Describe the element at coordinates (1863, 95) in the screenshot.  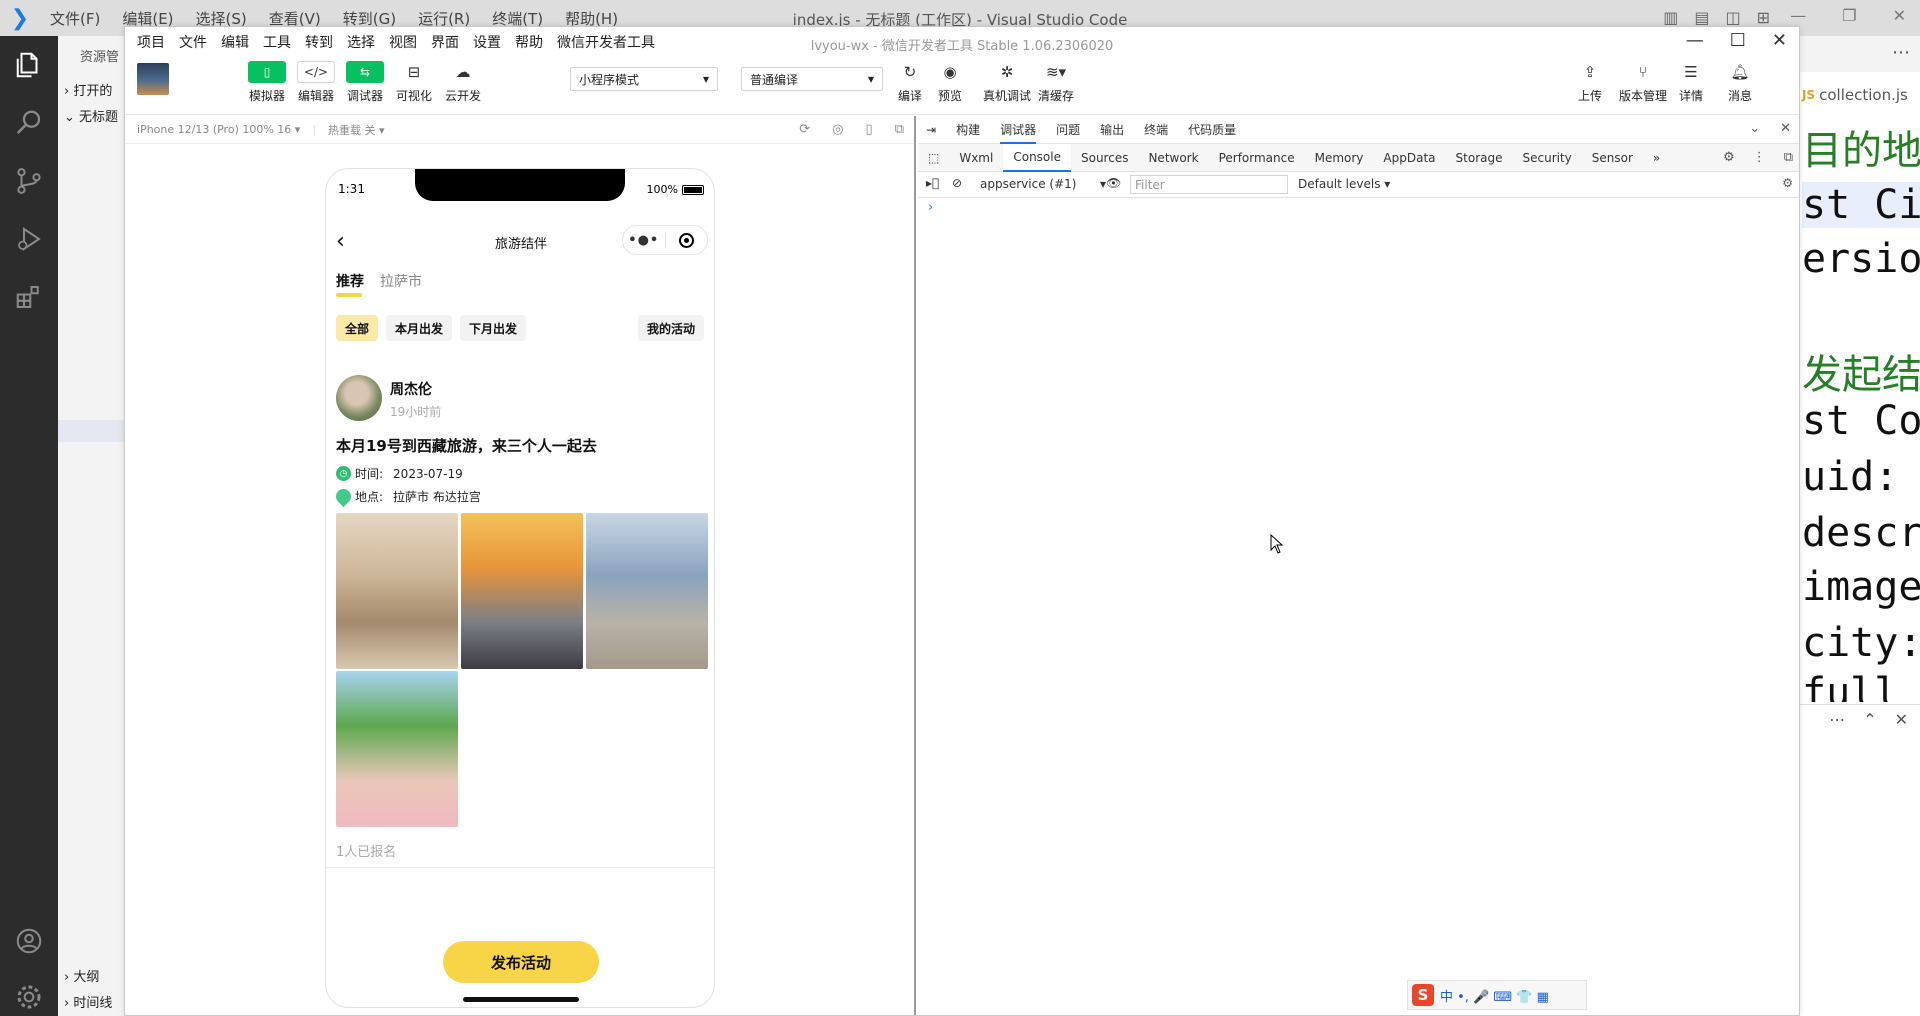
I see `breadcrumb-file: collection.js` at that location.